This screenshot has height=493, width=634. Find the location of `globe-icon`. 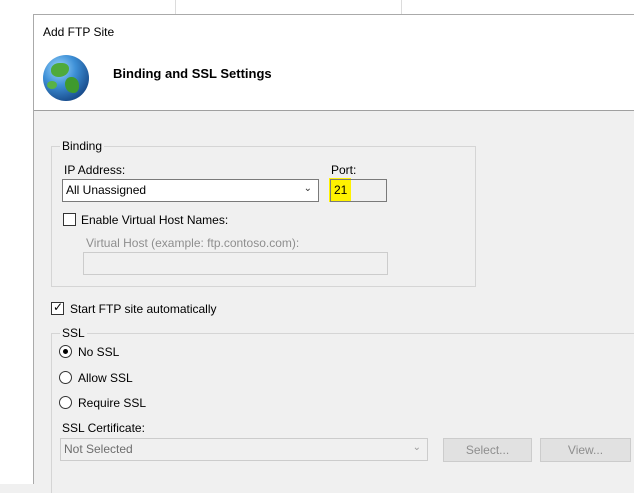

globe-icon is located at coordinates (66, 78).